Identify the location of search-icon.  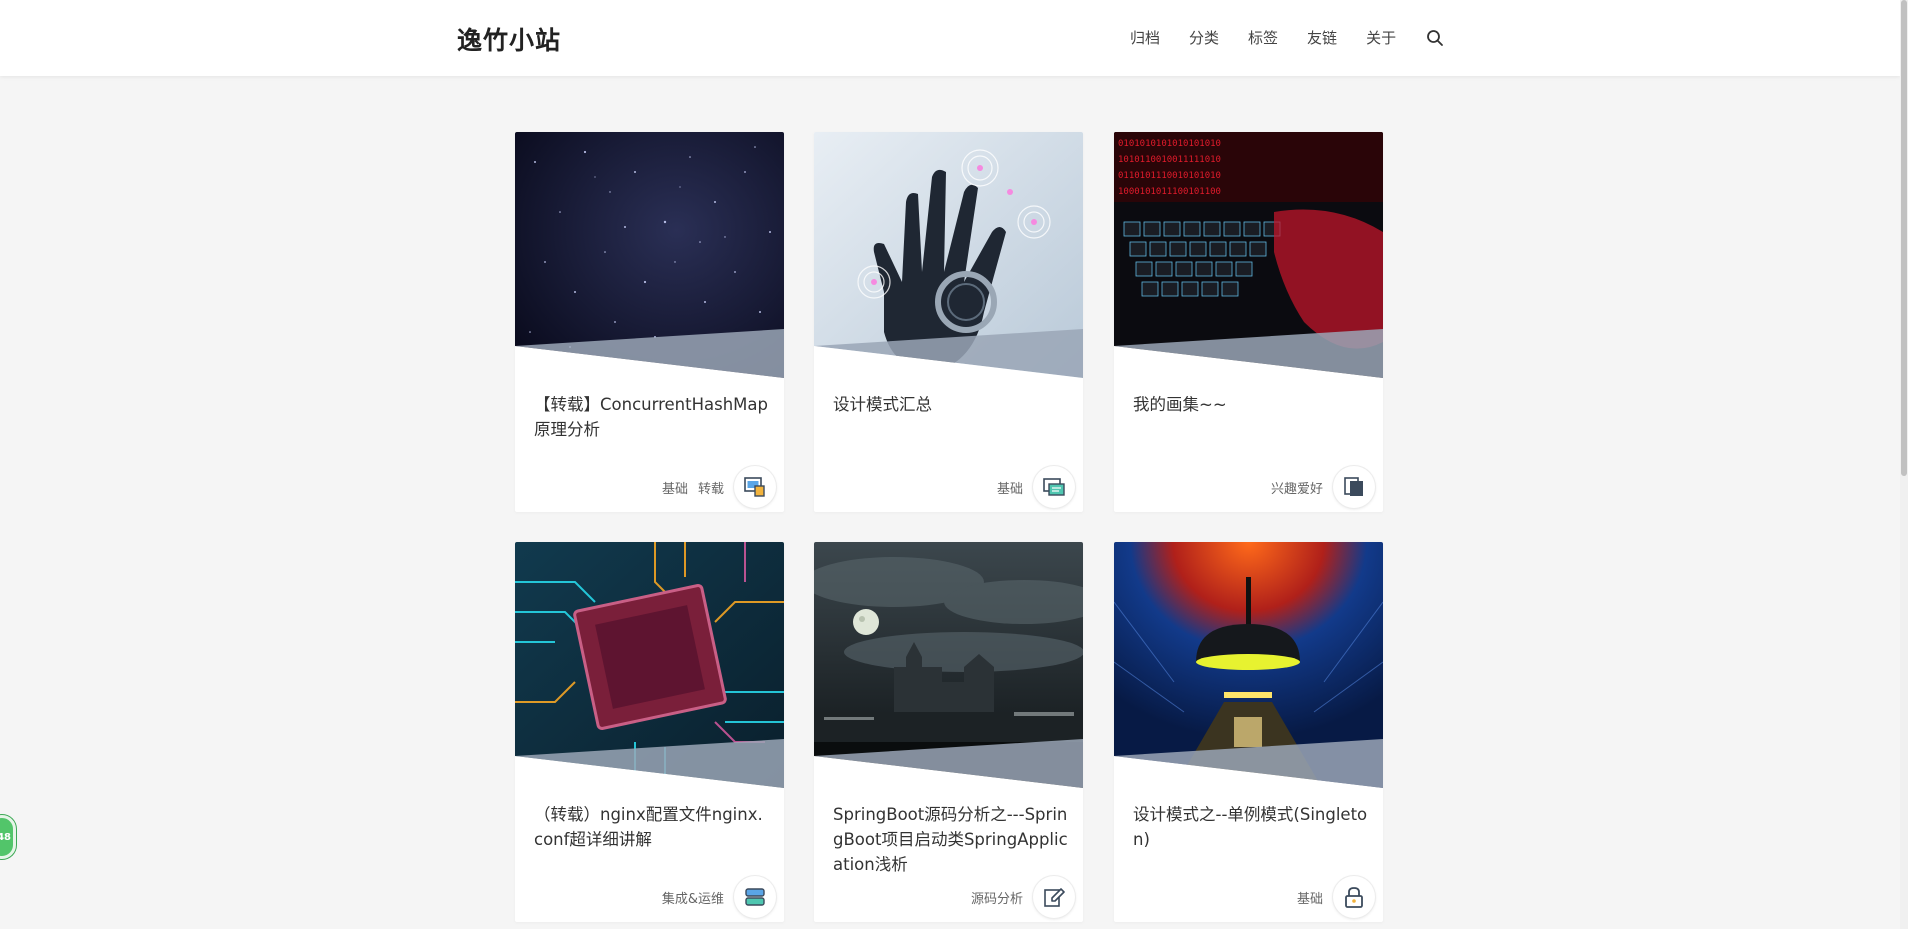
(1435, 38).